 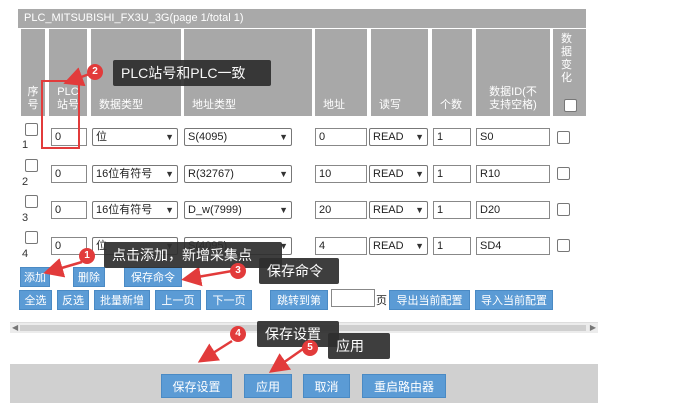 I want to click on addr-type-select: R(32767) ▼, so click(x=238, y=174).